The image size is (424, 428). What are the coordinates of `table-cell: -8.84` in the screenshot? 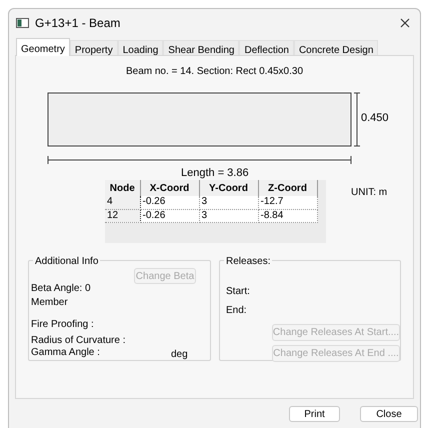 It's located at (287, 215).